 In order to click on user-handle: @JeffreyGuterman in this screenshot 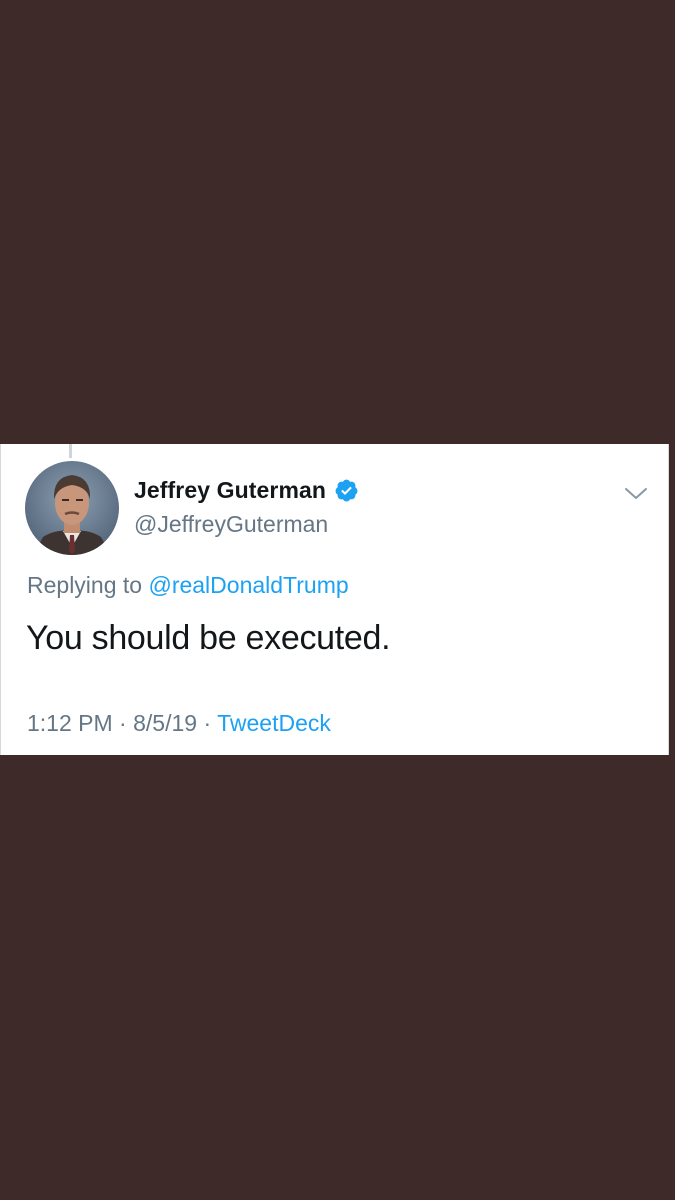, I will do `click(231, 524)`.